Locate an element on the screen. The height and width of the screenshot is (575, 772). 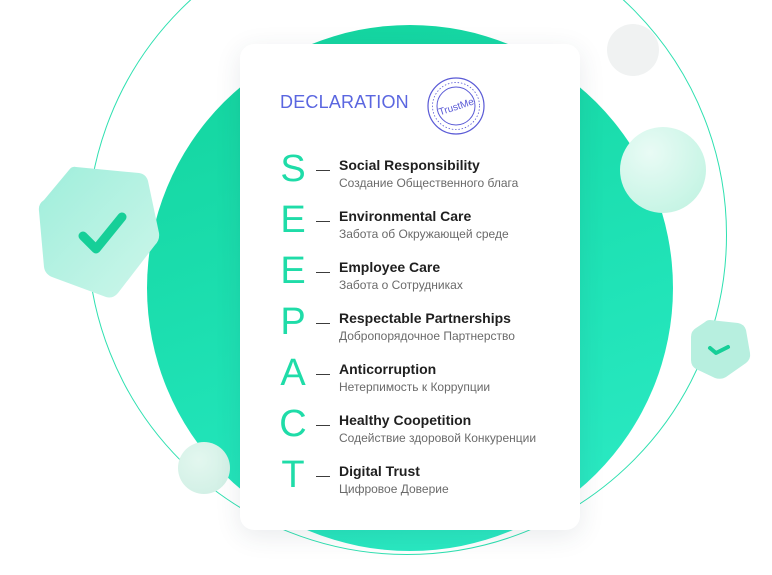
item-subtitle: Содействие здоровой Конкуренции is located at coordinates (438, 438).